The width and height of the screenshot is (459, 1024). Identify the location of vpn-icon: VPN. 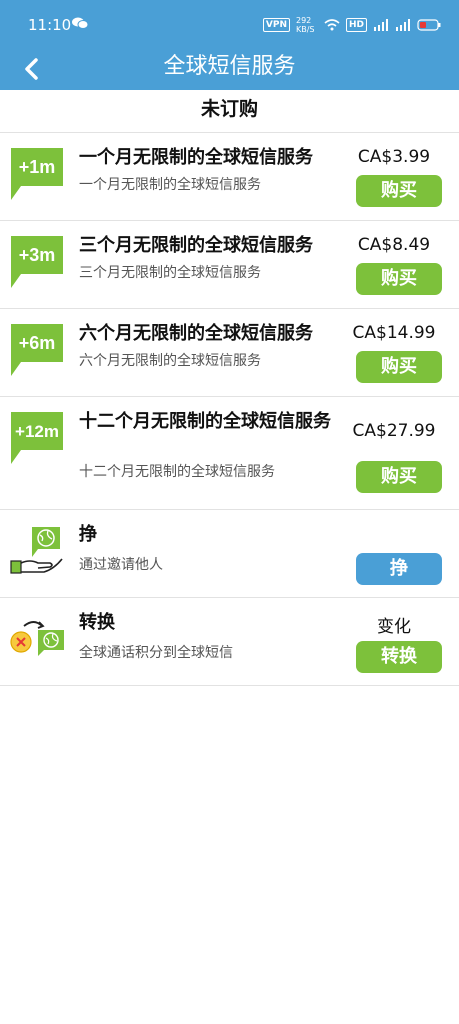
(276, 25).